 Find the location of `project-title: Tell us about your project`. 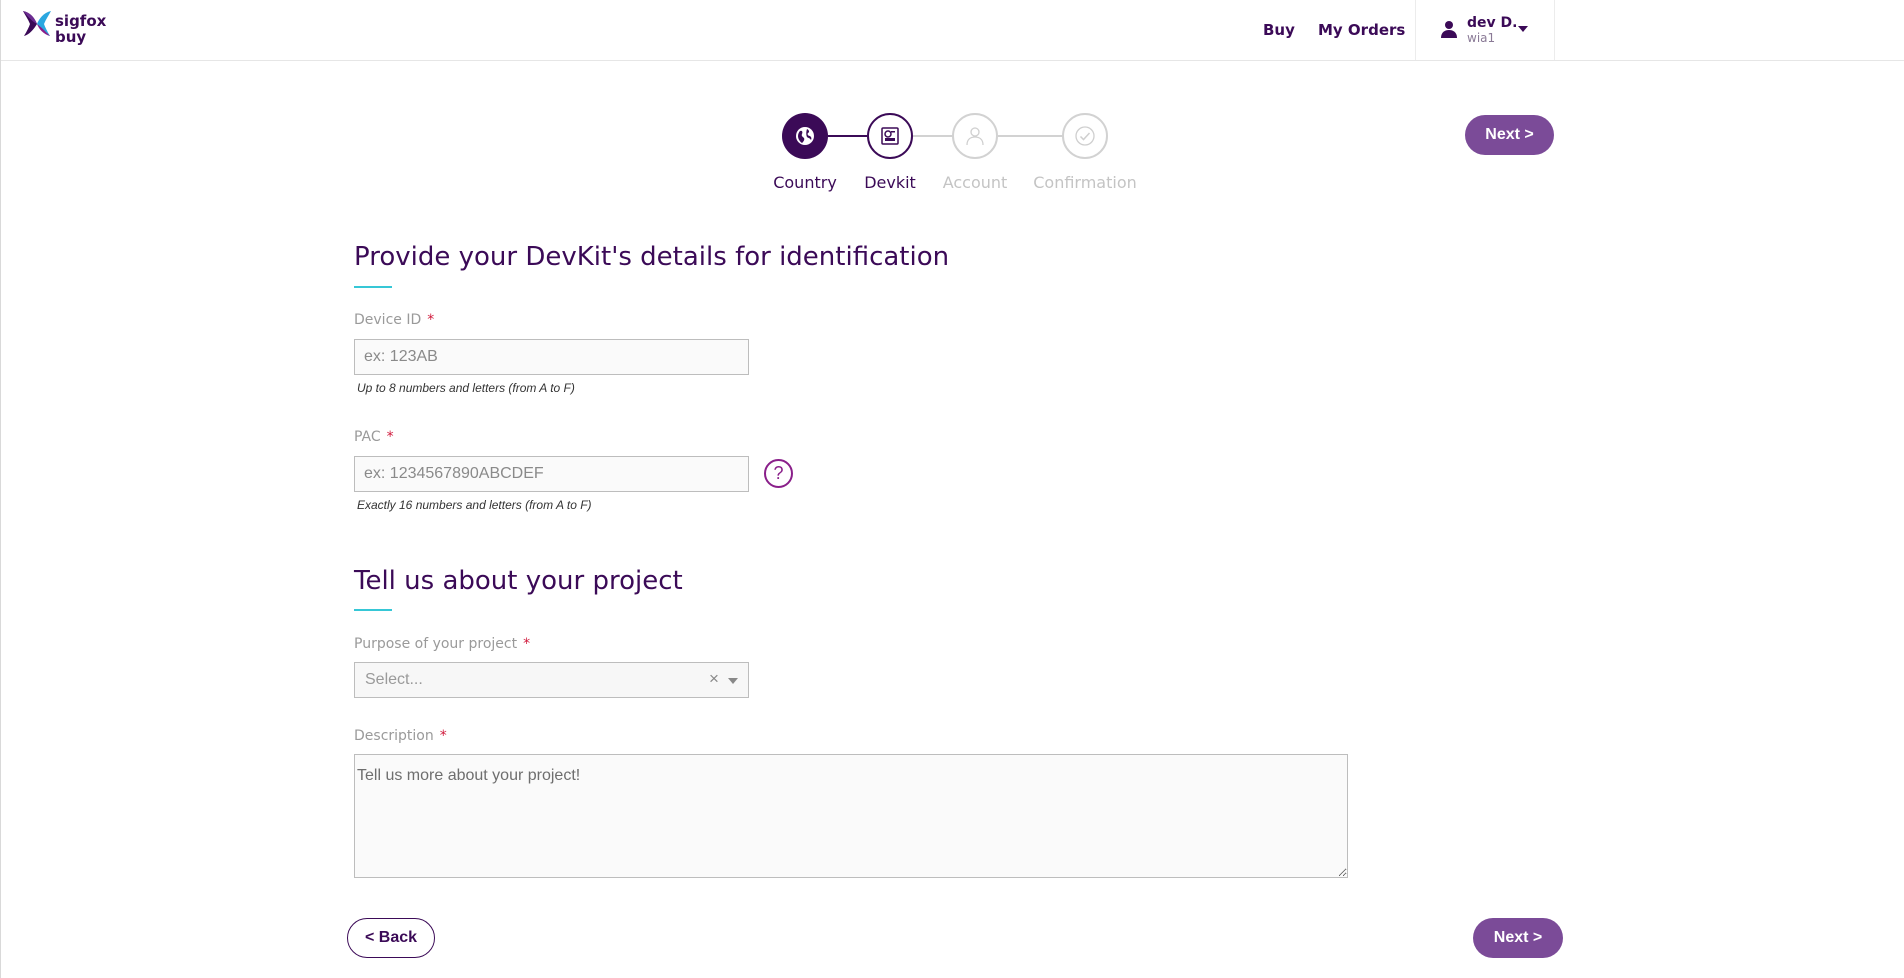

project-title: Tell us about your project is located at coordinates (518, 581).